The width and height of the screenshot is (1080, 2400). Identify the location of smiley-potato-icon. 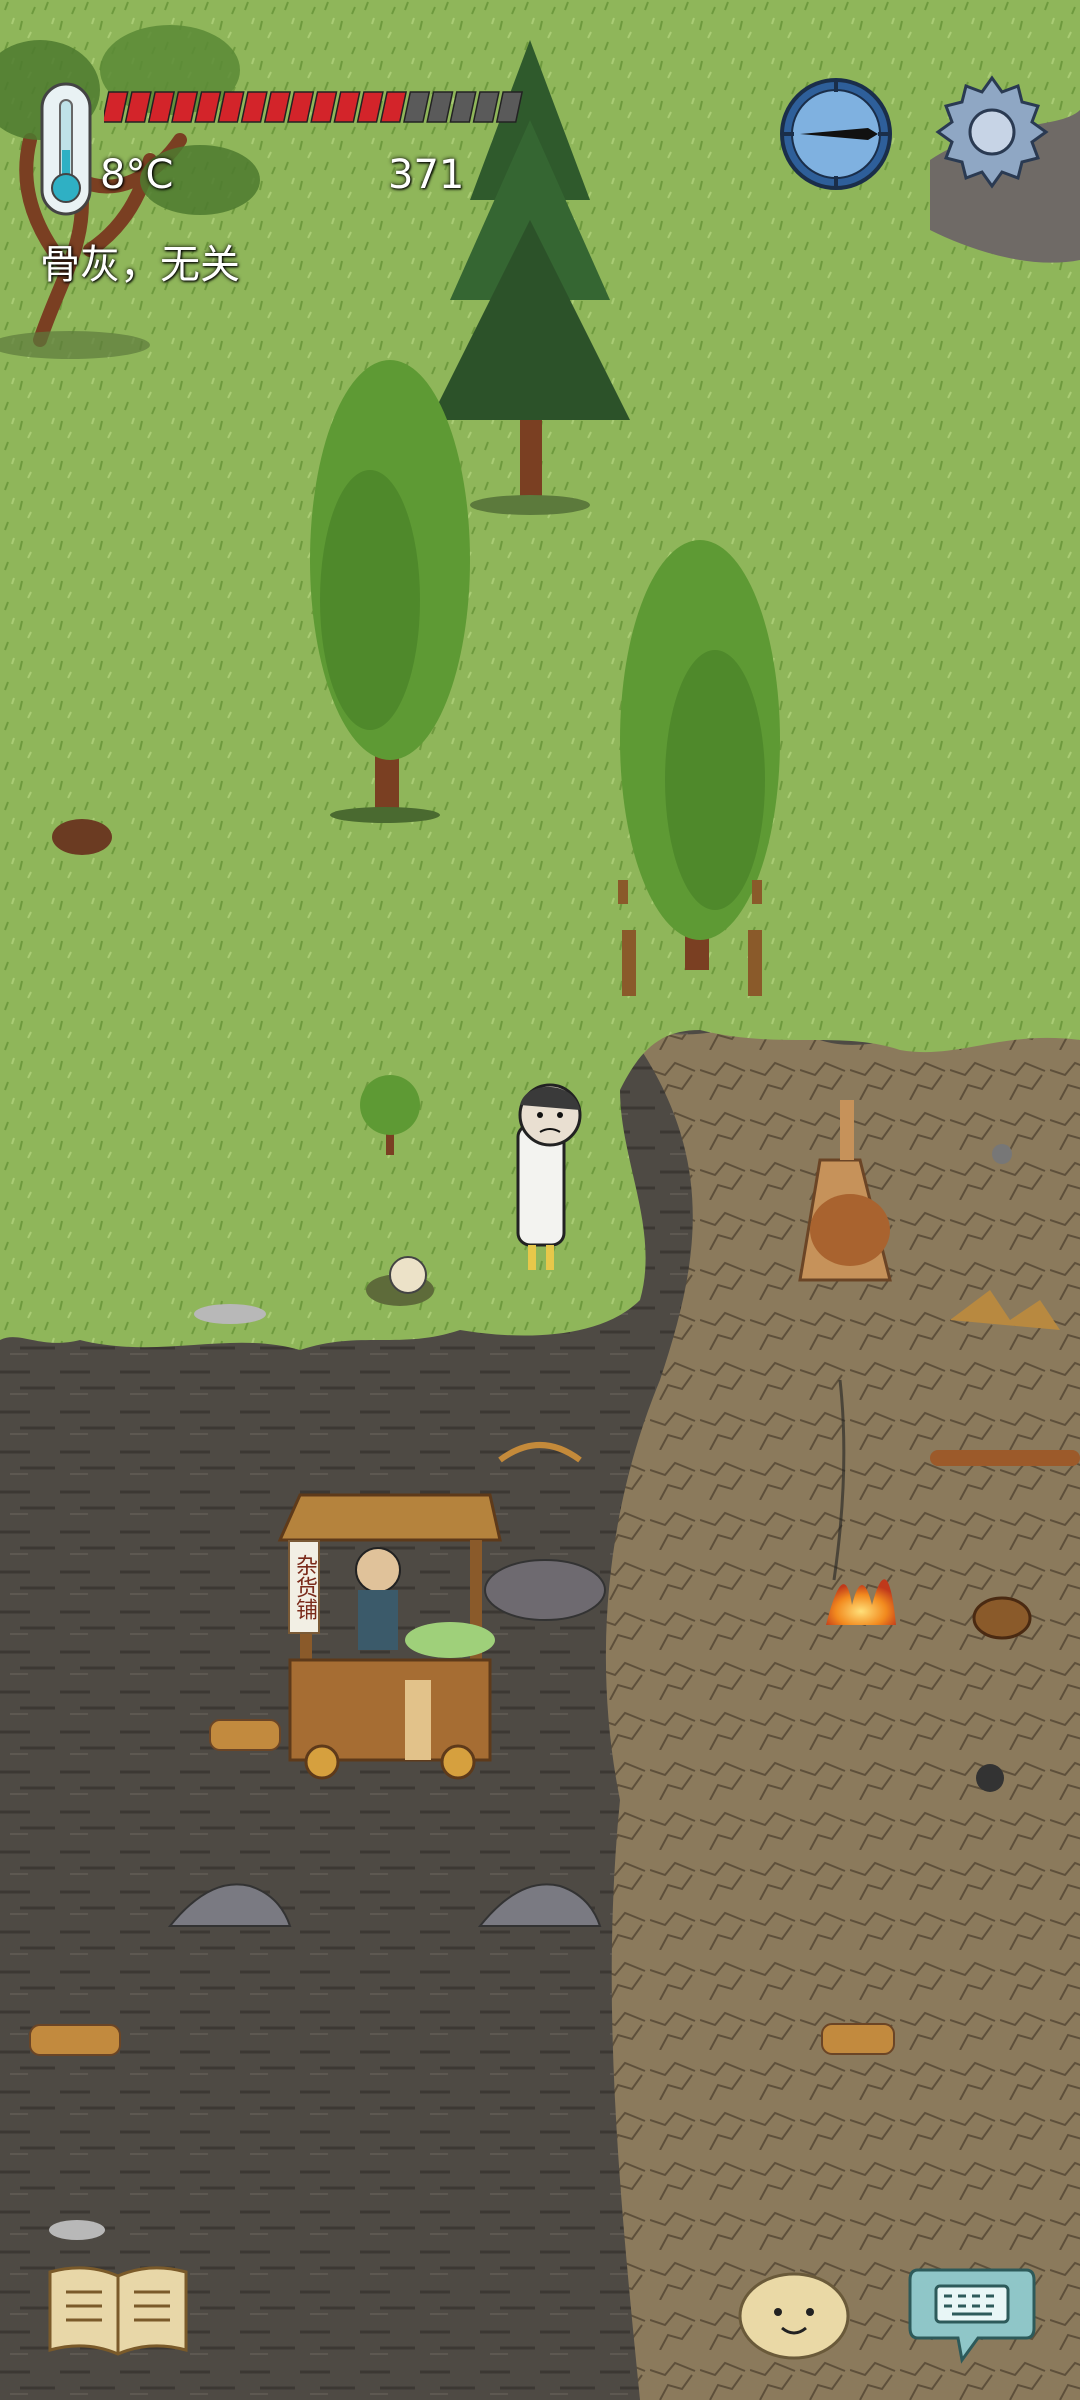
(794, 2314).